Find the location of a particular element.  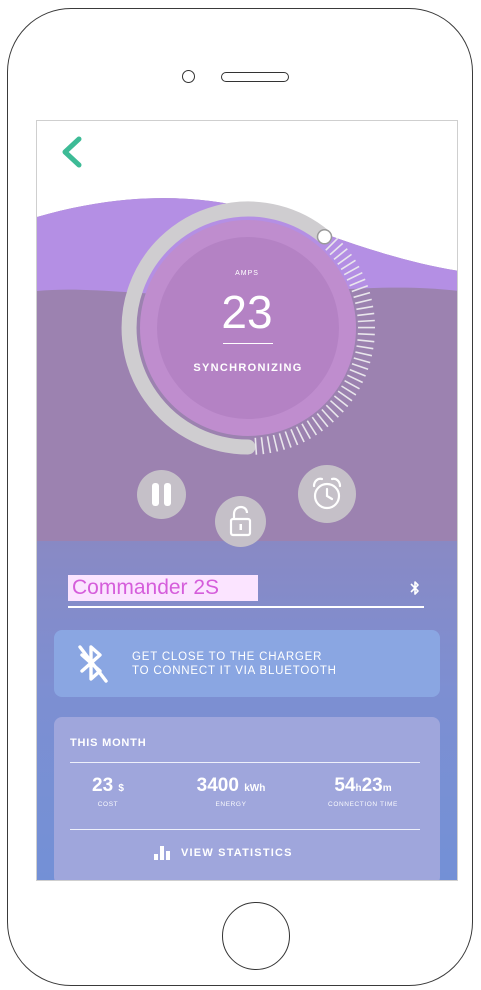

stats-divider is located at coordinates (245, 762).